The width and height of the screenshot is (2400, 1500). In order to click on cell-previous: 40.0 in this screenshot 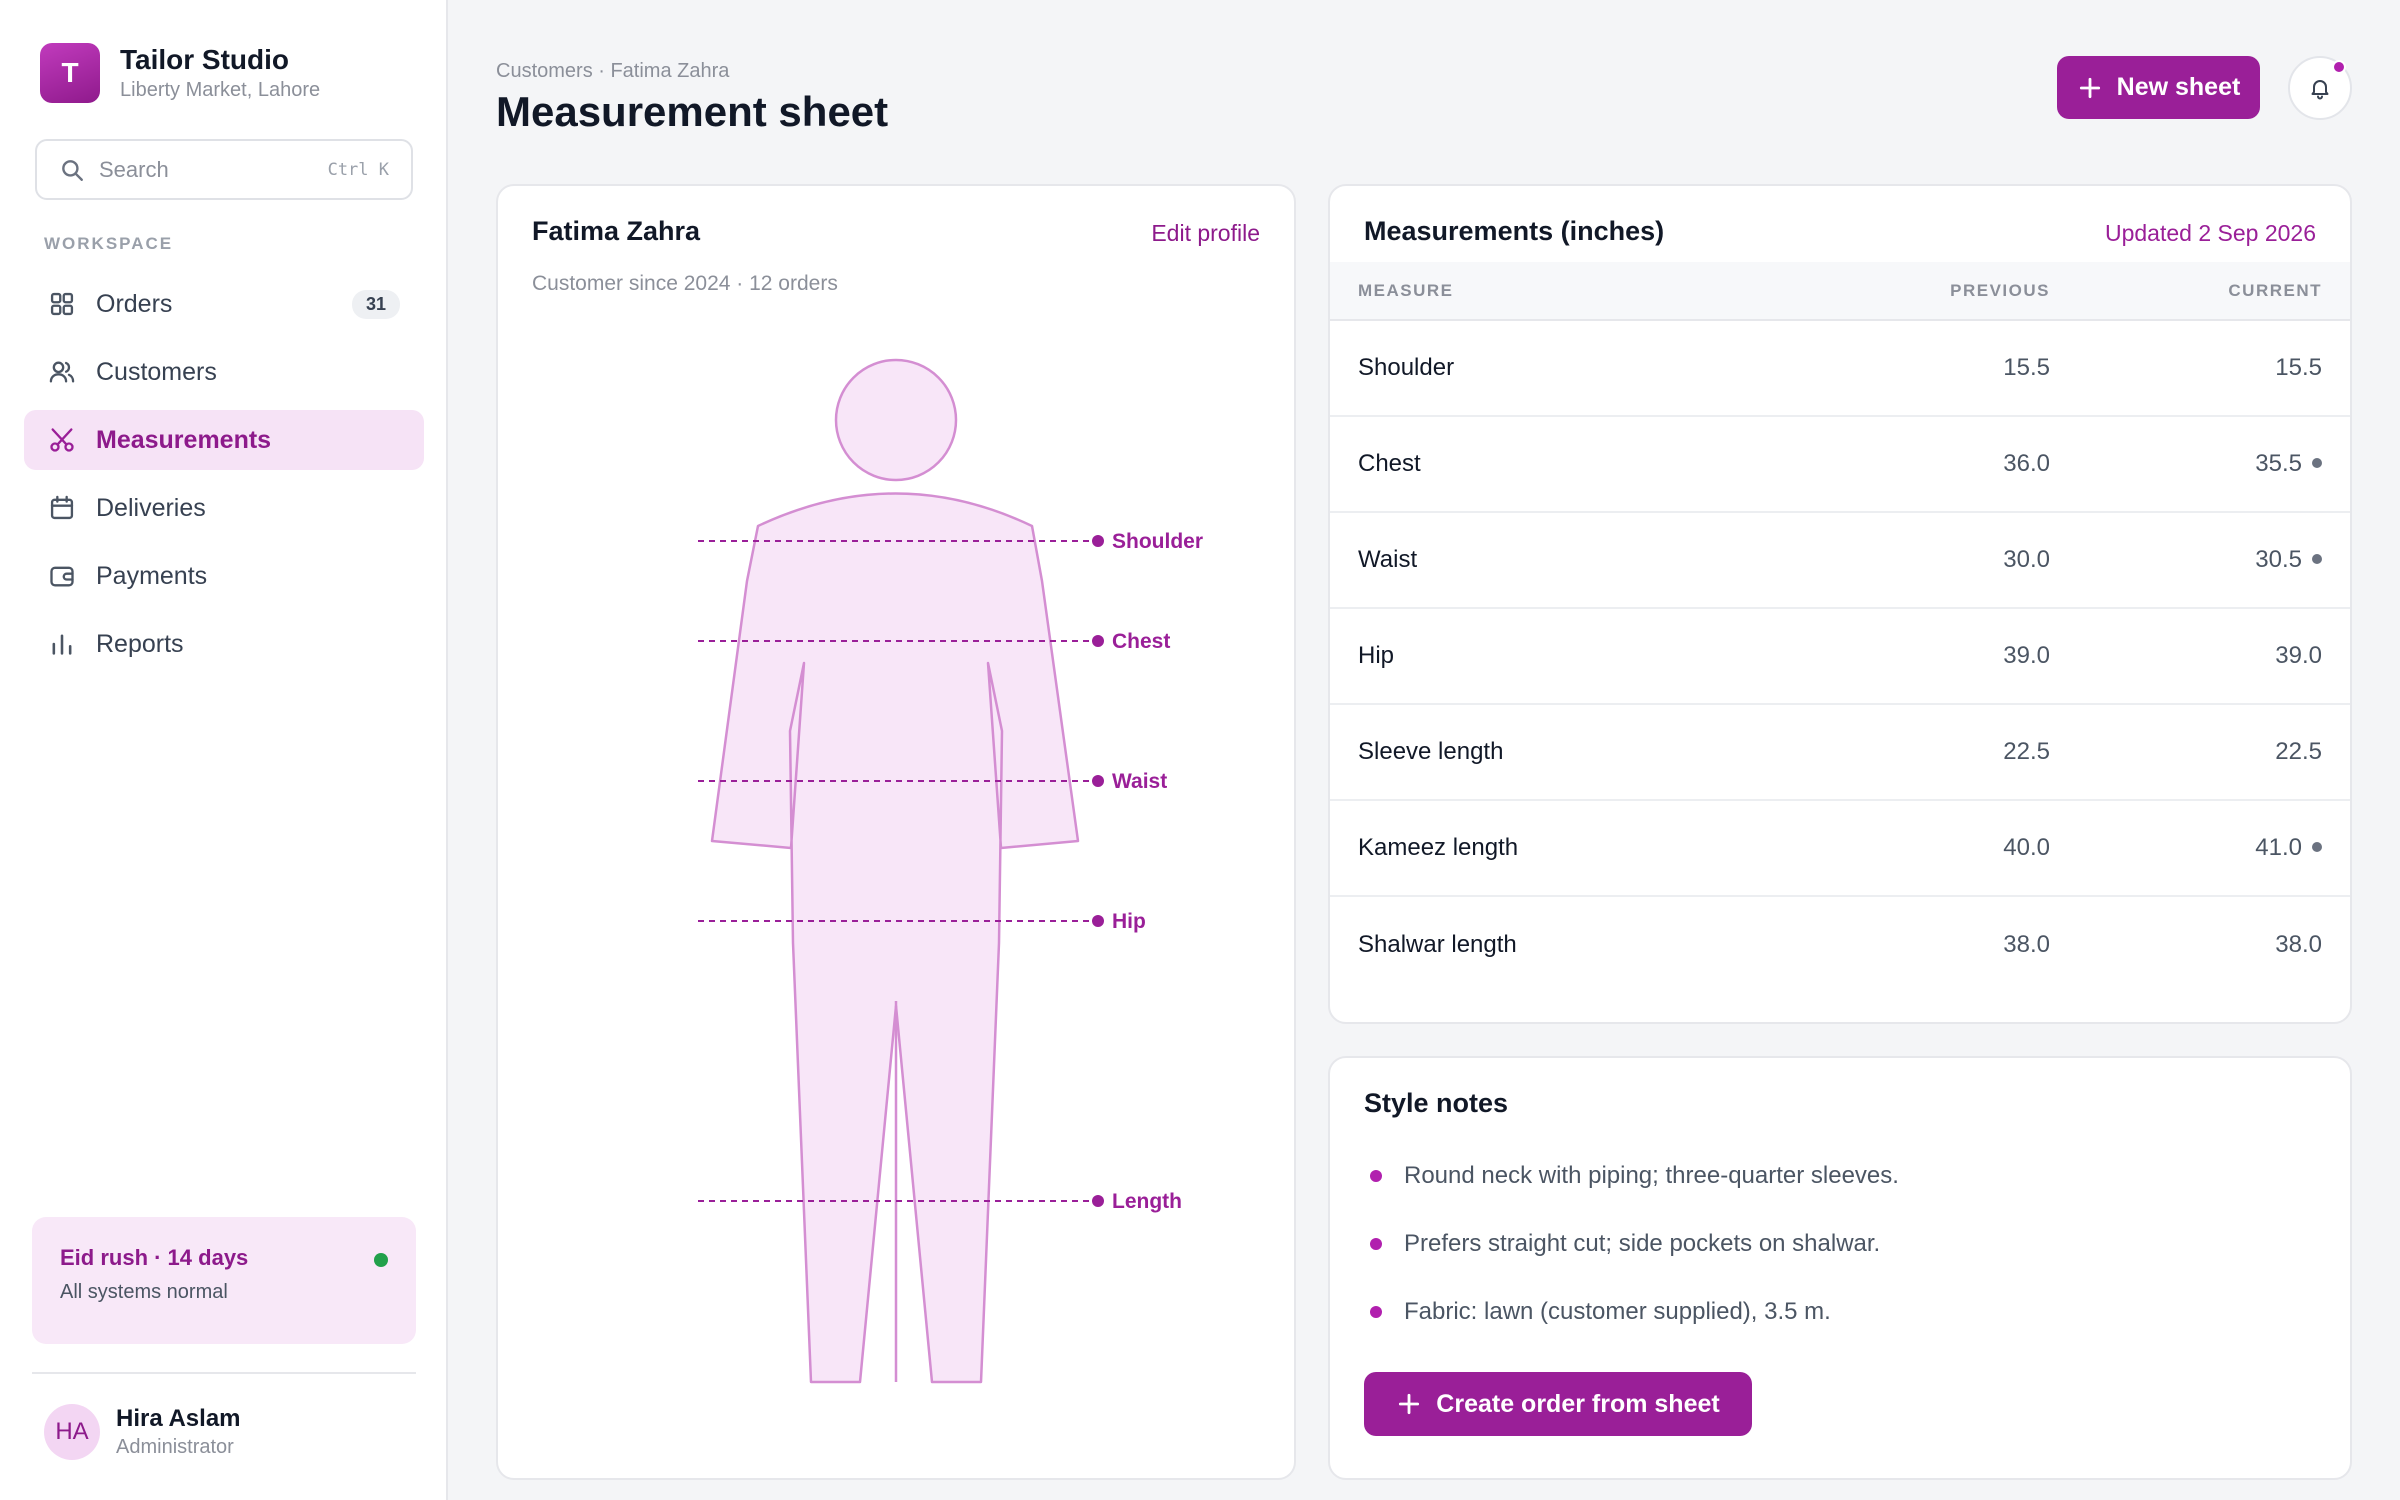, I will do `click(1950, 848)`.